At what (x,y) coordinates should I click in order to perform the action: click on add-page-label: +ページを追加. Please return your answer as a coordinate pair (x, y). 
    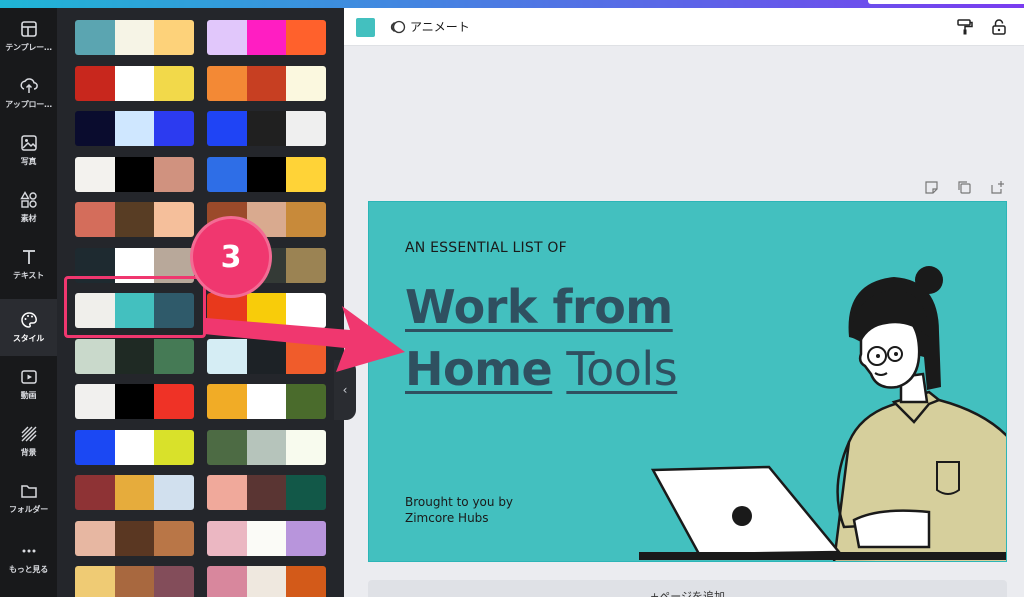
    Looking at the image, I should click on (687, 593).